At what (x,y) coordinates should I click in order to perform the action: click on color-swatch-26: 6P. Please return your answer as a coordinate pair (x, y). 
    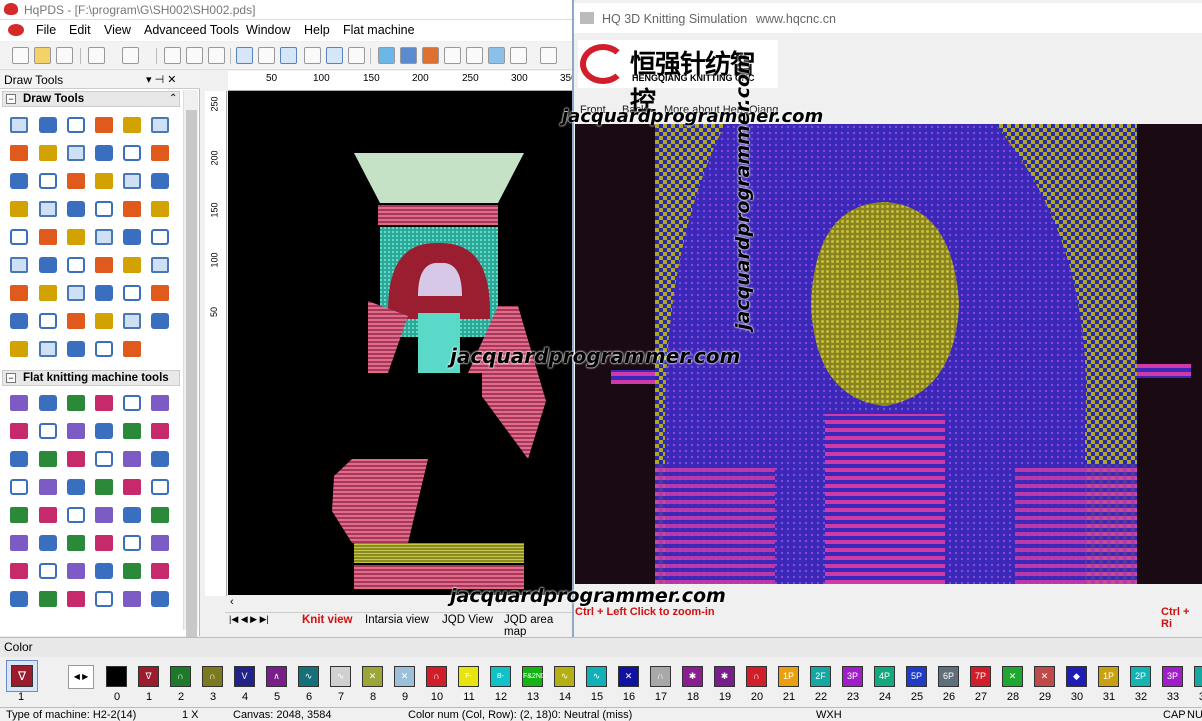
    Looking at the image, I should click on (948, 676).